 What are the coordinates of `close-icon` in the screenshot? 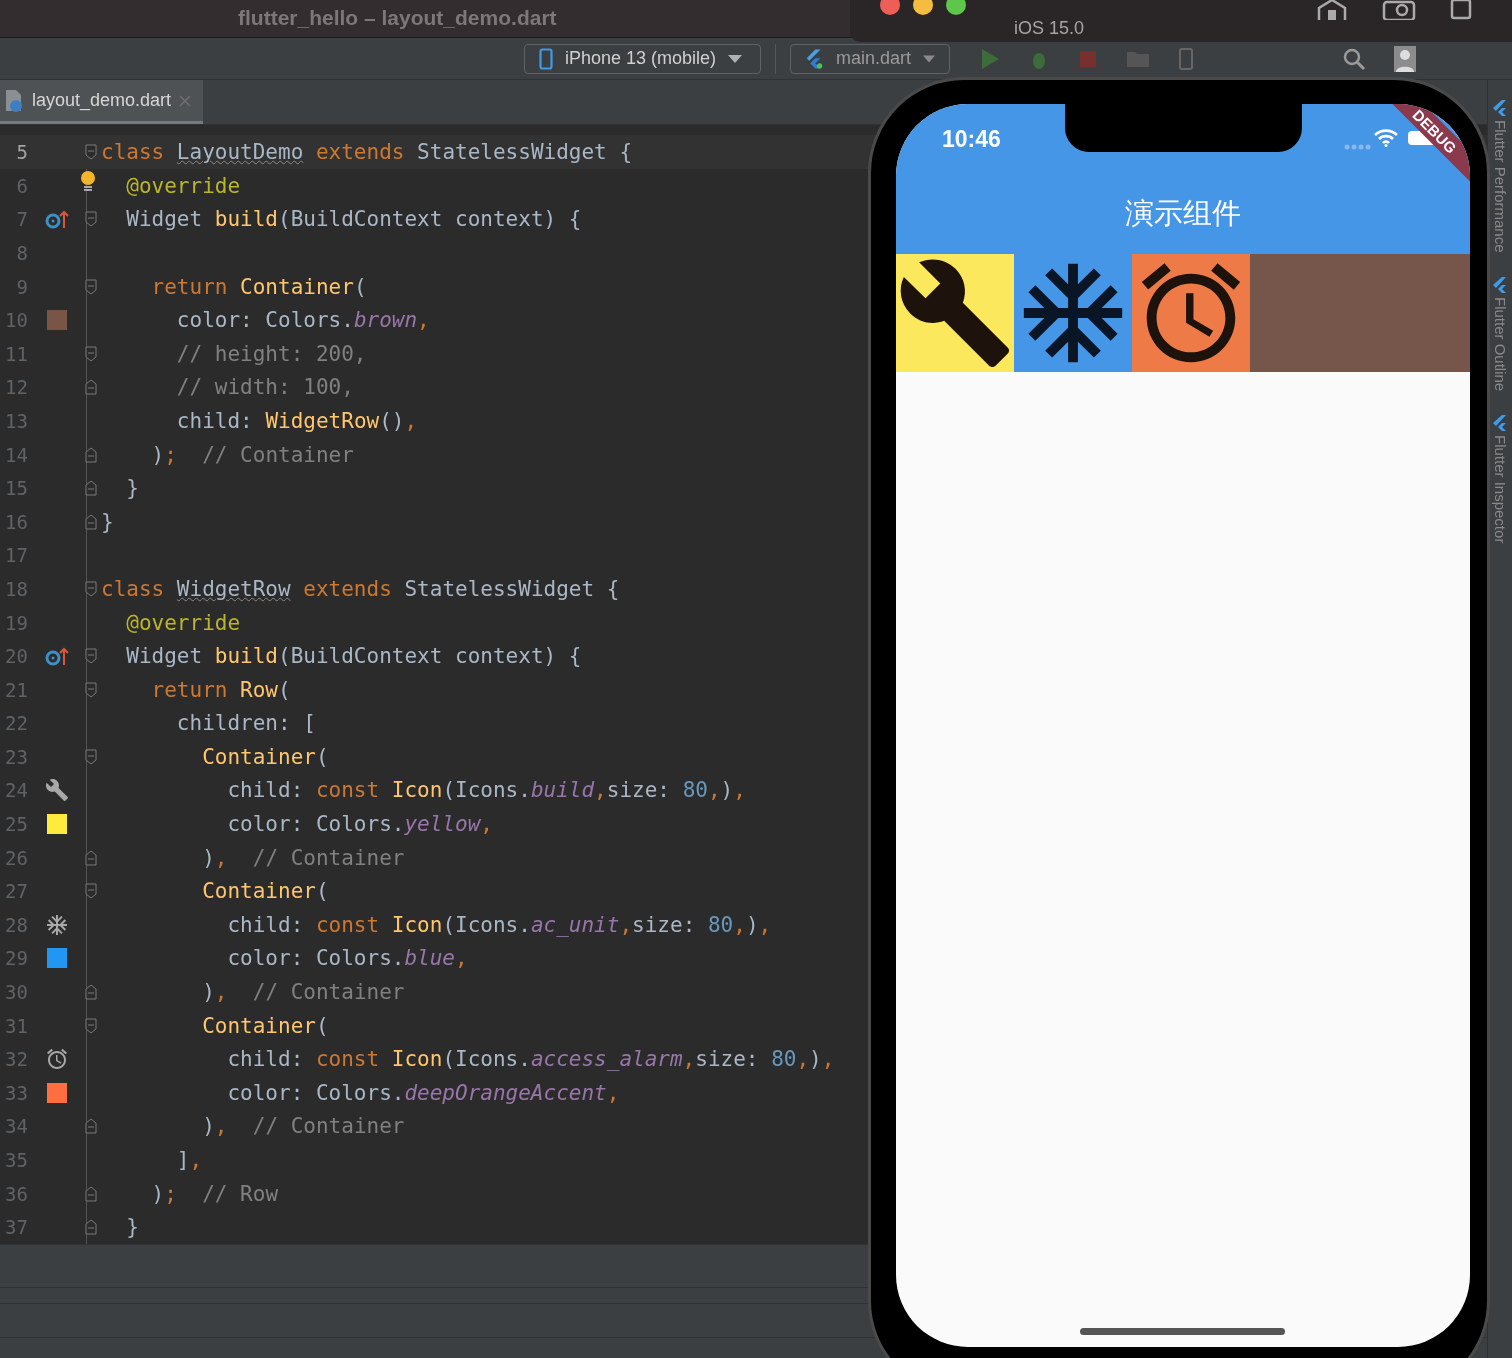 It's located at (185, 100).